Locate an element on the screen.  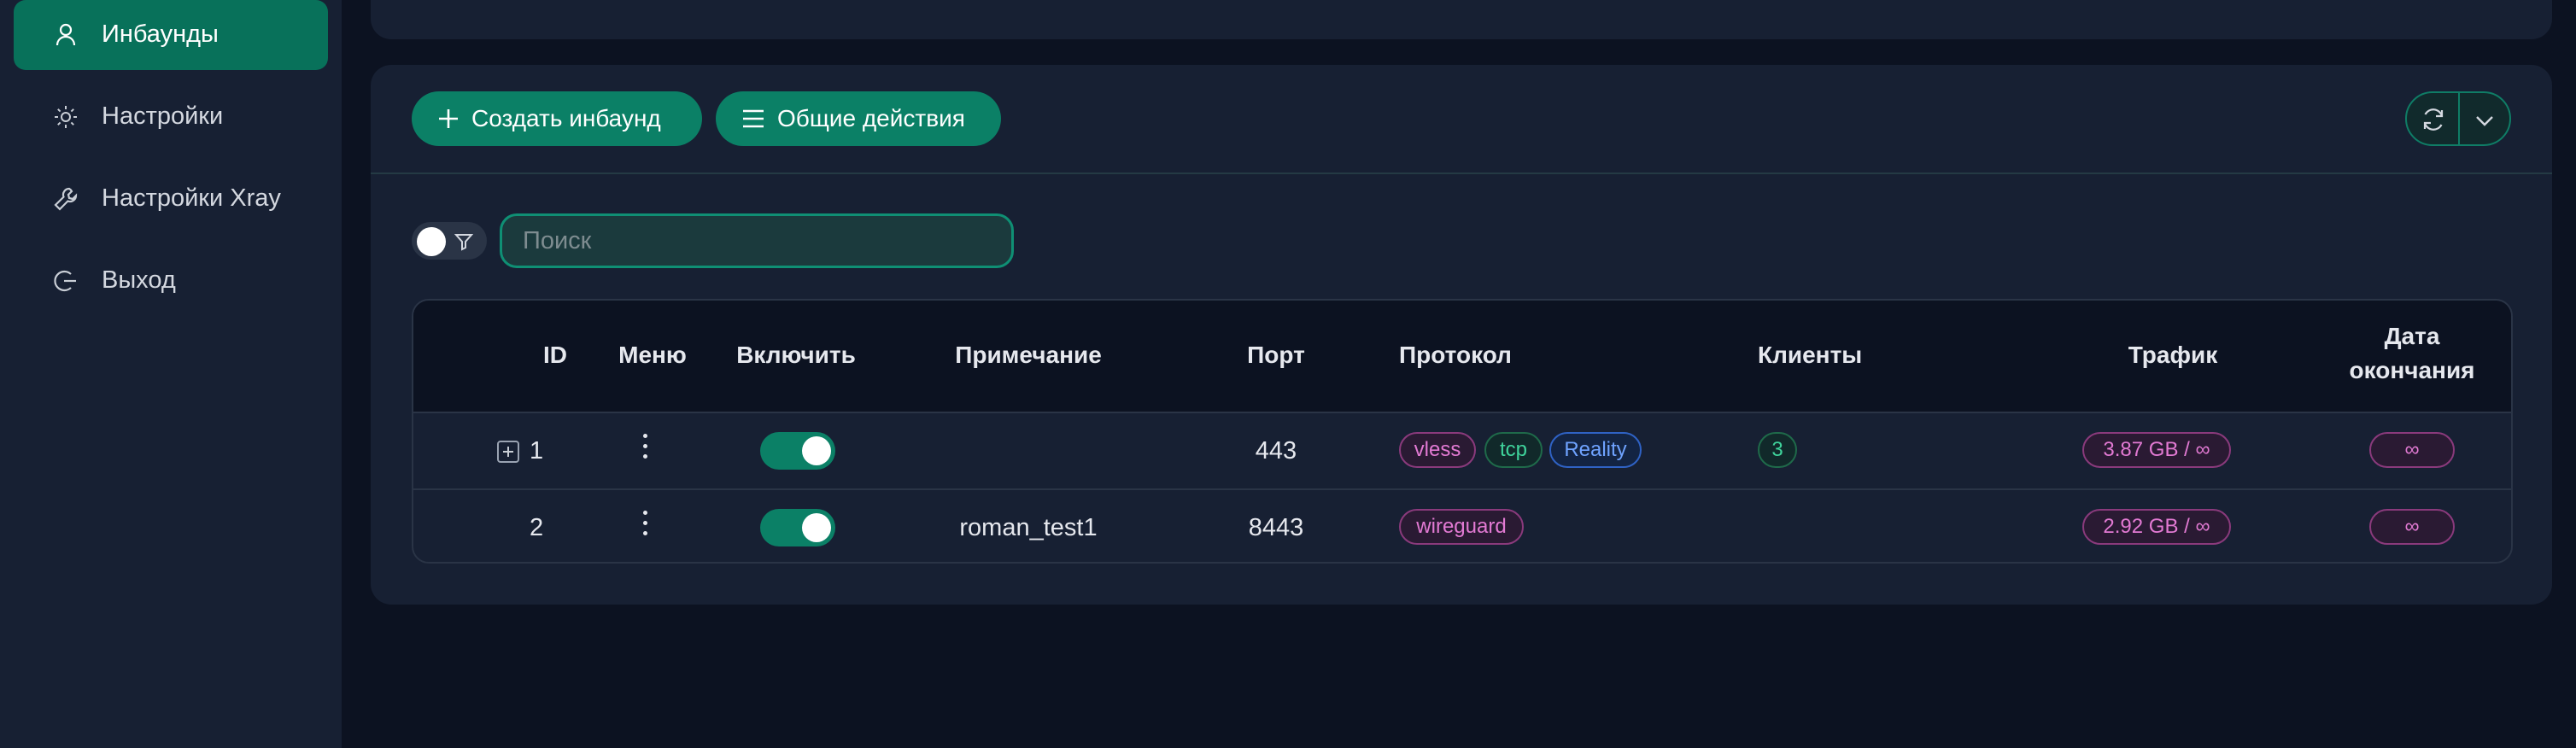
sidebar-item-label: Настройки is located at coordinates (163, 116).